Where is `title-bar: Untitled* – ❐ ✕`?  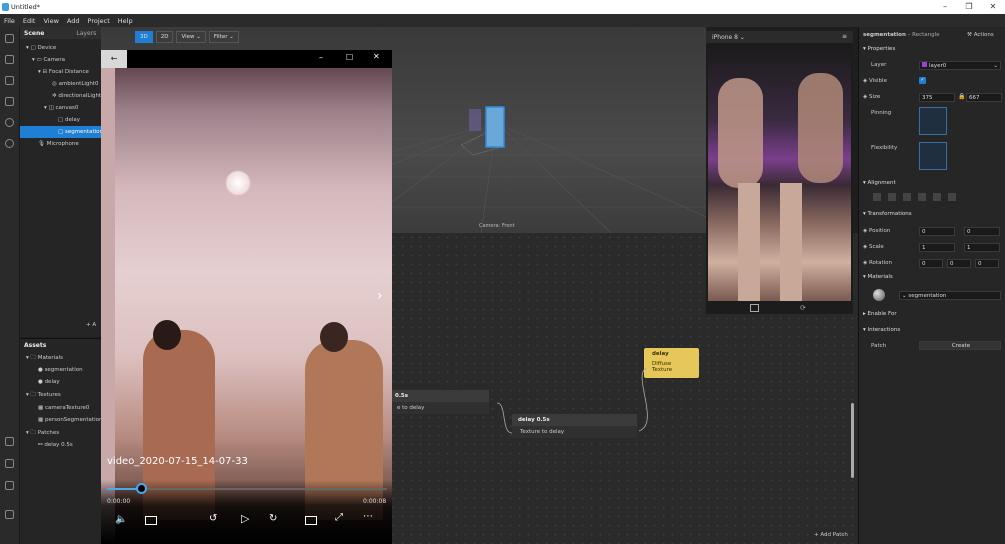
title-bar: Untitled* – ❐ ✕ is located at coordinates (502, 7).